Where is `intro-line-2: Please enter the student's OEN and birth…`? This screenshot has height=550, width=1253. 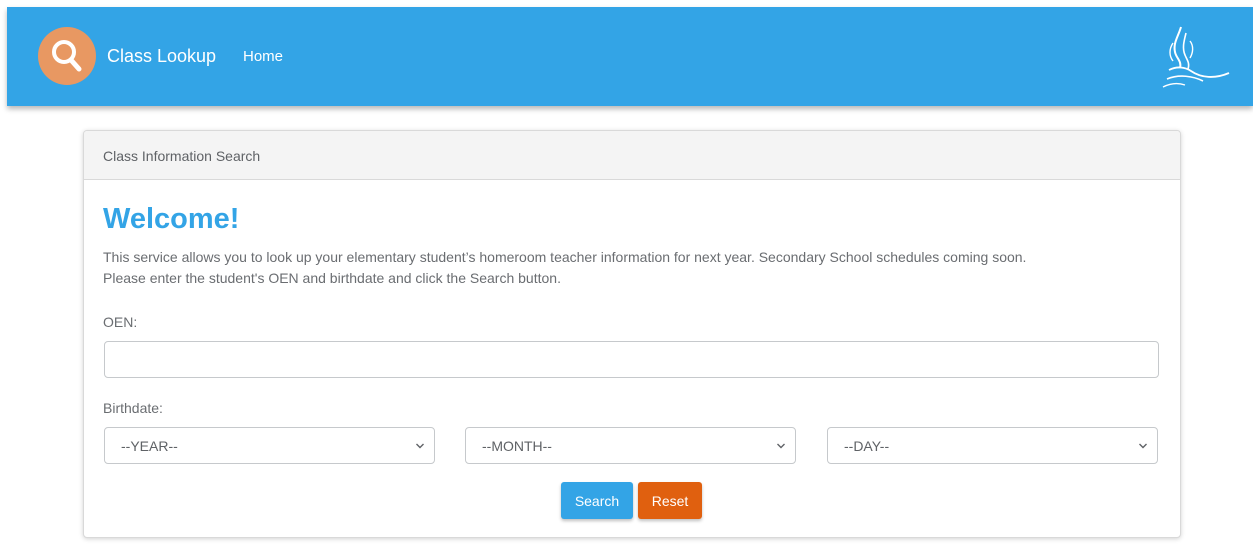
intro-line-2: Please enter the student's OEN and birth… is located at coordinates (332, 278).